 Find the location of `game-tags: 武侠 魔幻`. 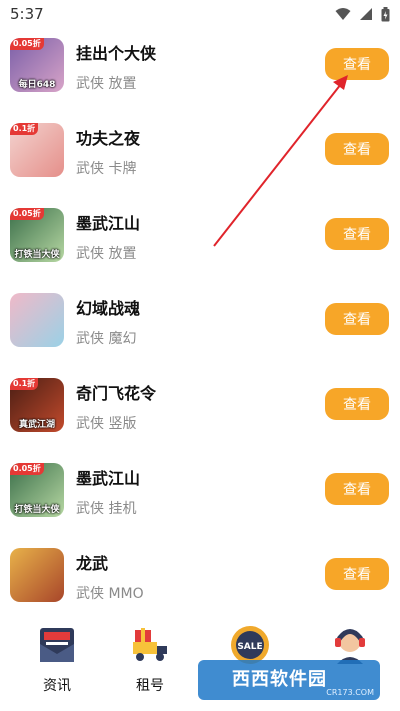

game-tags: 武侠 魔幻 is located at coordinates (106, 339).